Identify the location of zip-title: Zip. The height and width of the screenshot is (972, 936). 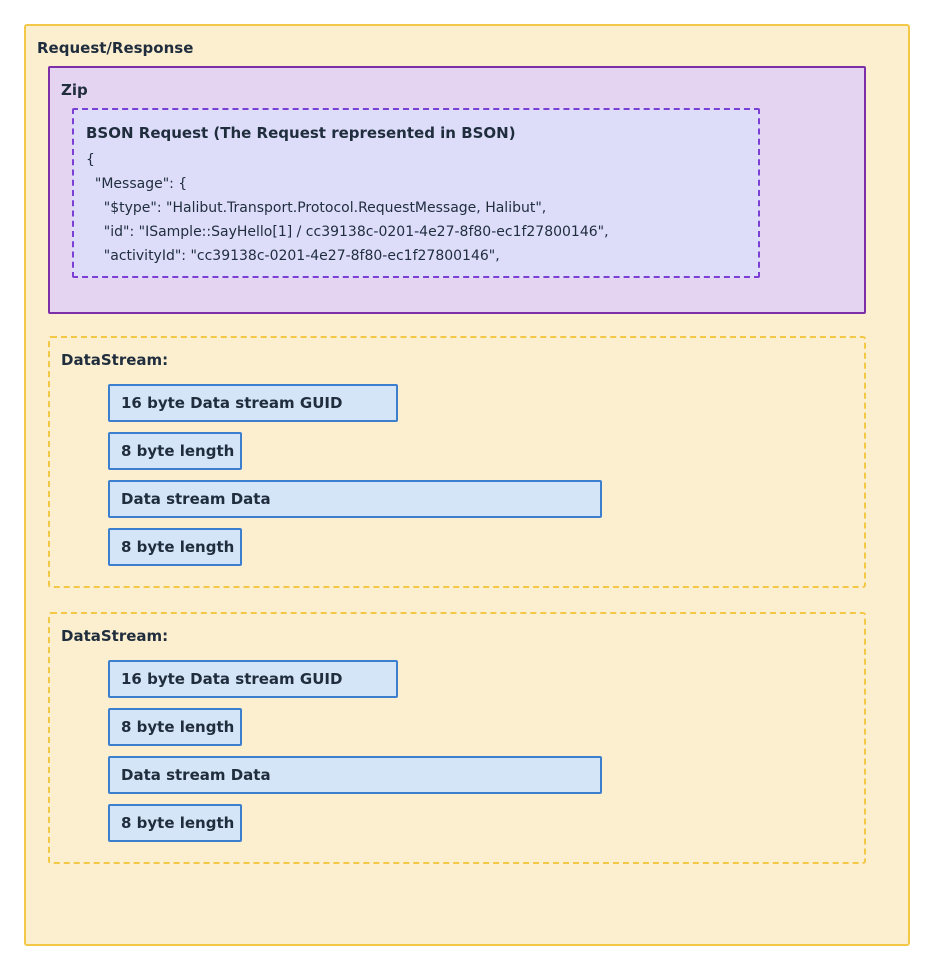
(74, 90).